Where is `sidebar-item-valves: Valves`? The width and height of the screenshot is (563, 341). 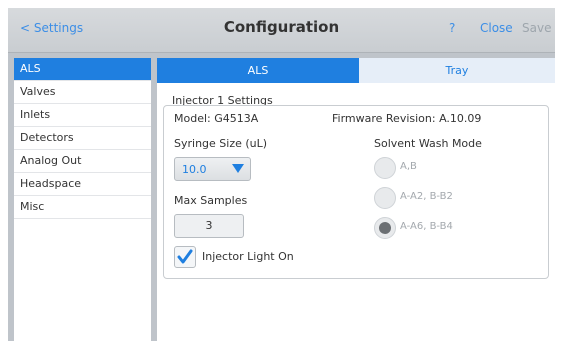 sidebar-item-valves: Valves is located at coordinates (82, 92).